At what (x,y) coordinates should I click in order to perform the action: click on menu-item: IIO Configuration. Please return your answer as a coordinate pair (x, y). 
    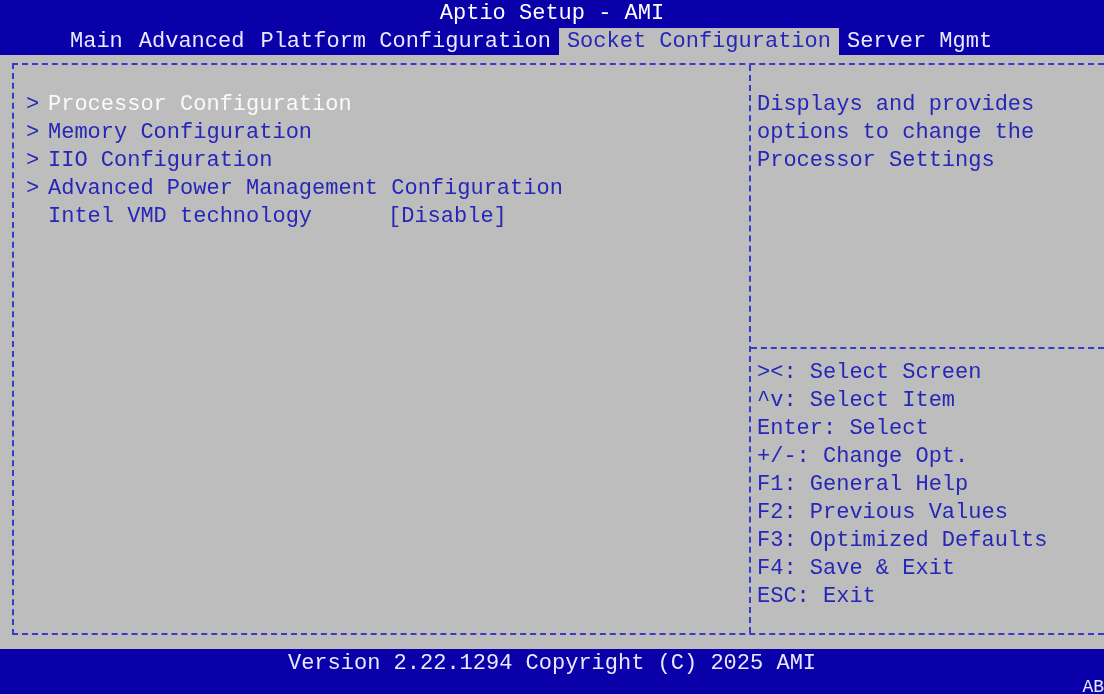
    Looking at the image, I should click on (160, 161).